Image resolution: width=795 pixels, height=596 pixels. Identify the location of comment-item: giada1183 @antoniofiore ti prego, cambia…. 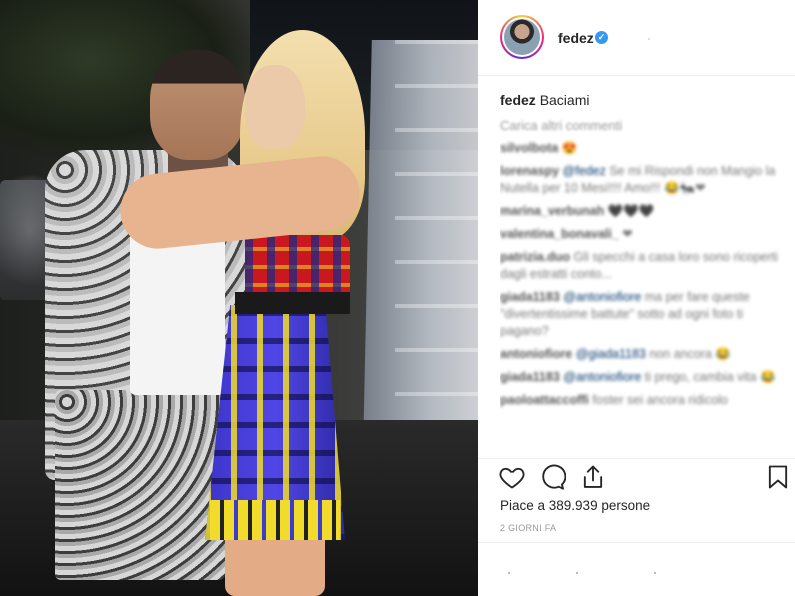
(640, 377).